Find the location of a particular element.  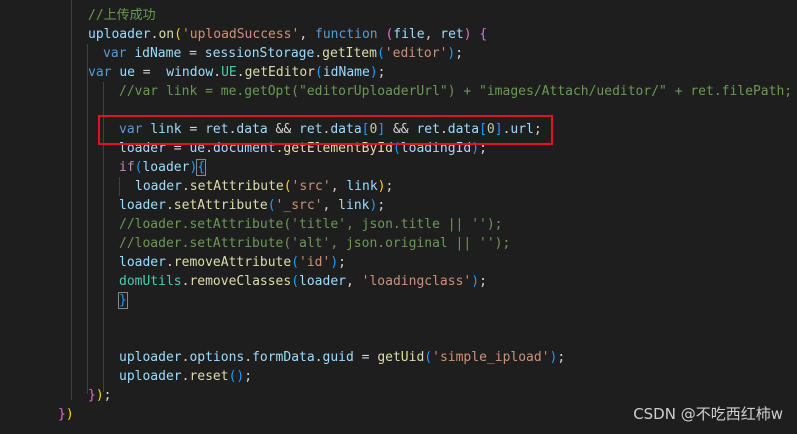

code-line-16: } is located at coordinates (123, 300).